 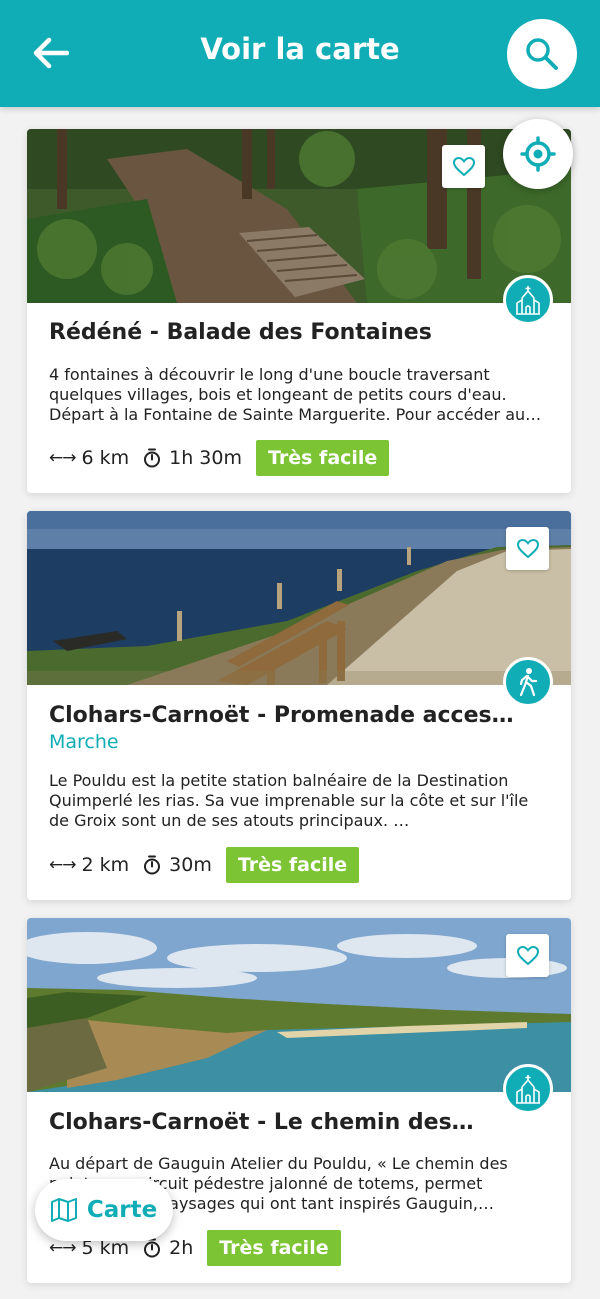 What do you see at coordinates (190, 865) in the screenshot?
I see `trail-duration: 30m` at bounding box center [190, 865].